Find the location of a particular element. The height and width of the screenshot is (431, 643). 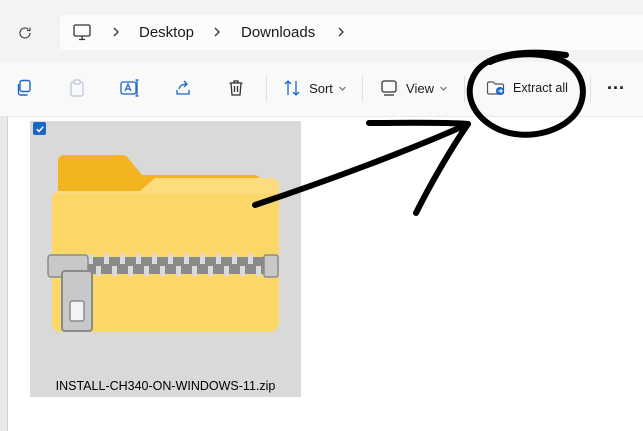

breadcrumb-desktop: Desktop is located at coordinates (166, 32).